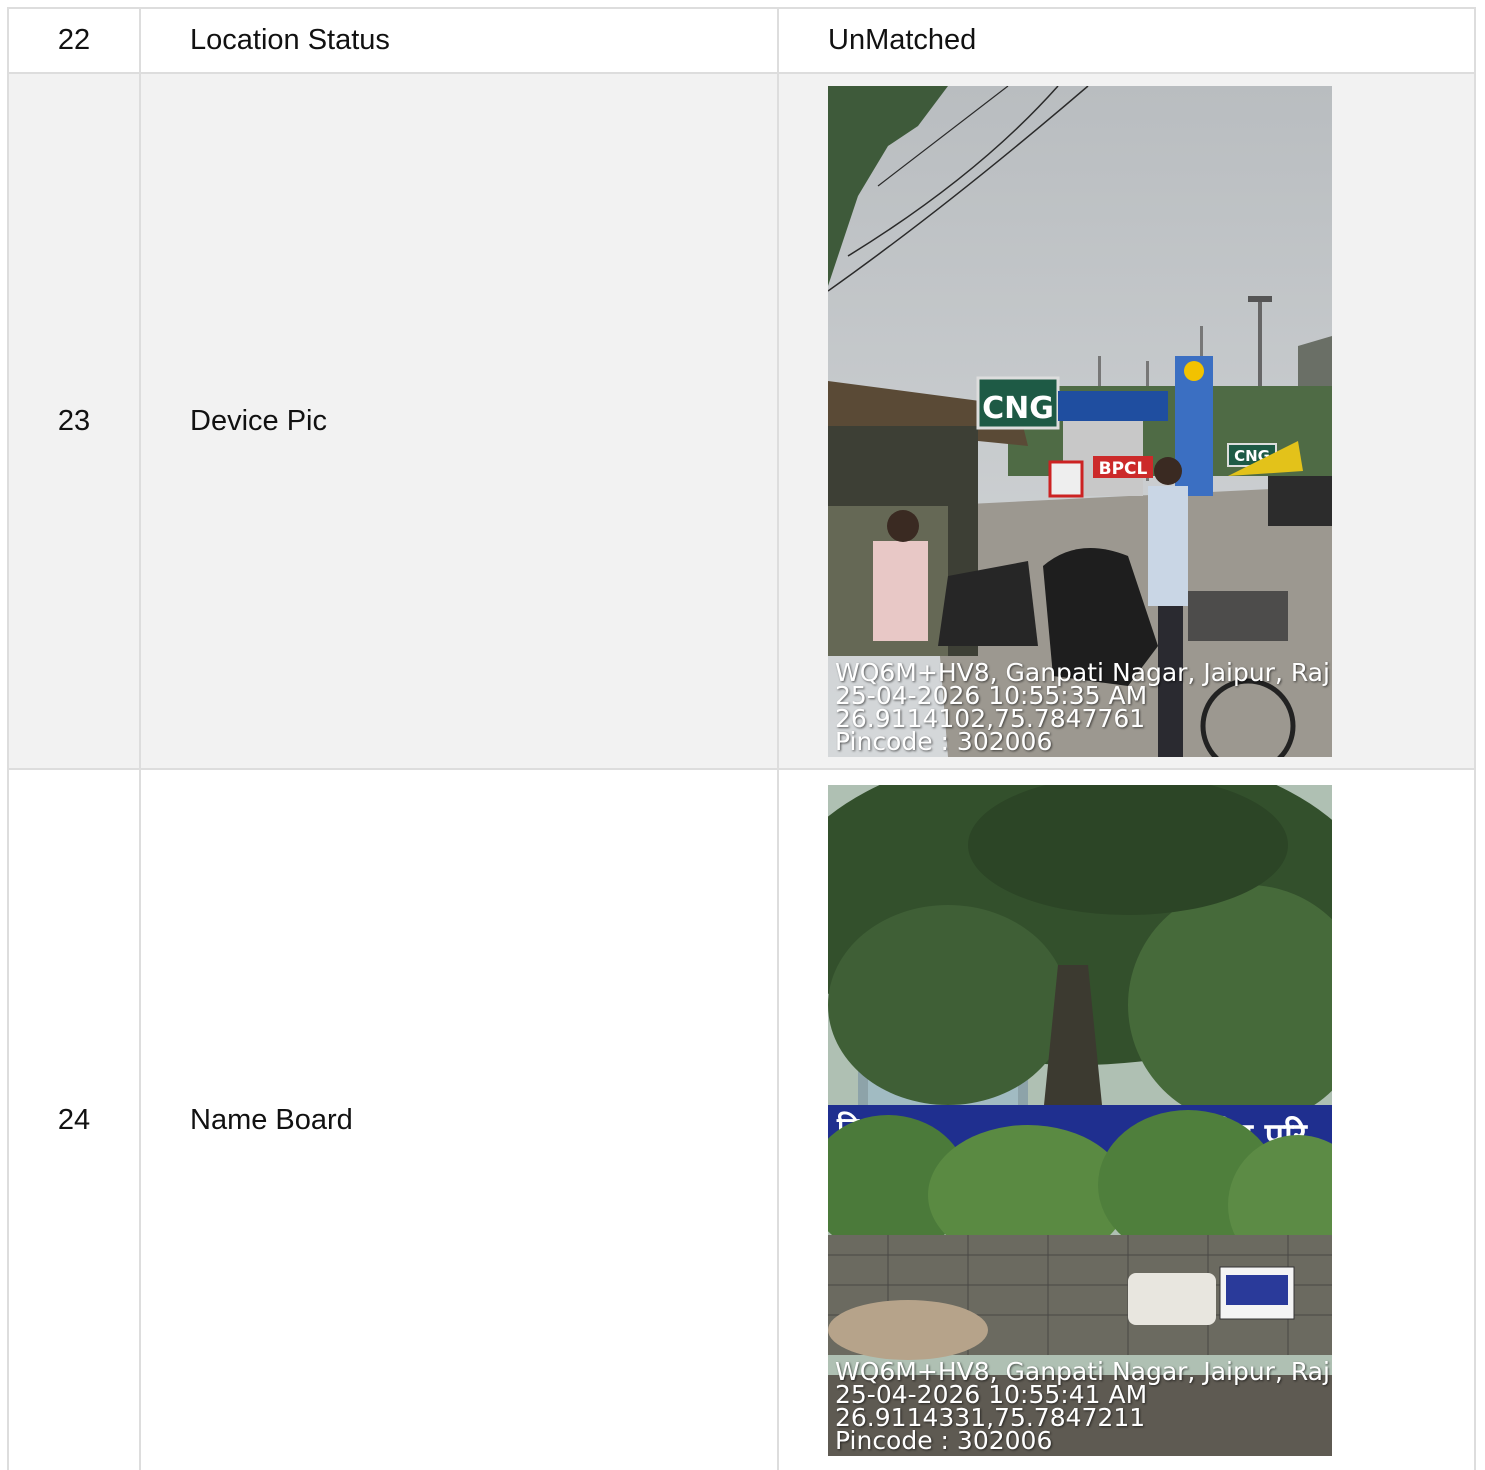  Describe the element at coordinates (1126, 40) in the screenshot. I see `location-status-value: UnMatched` at that location.